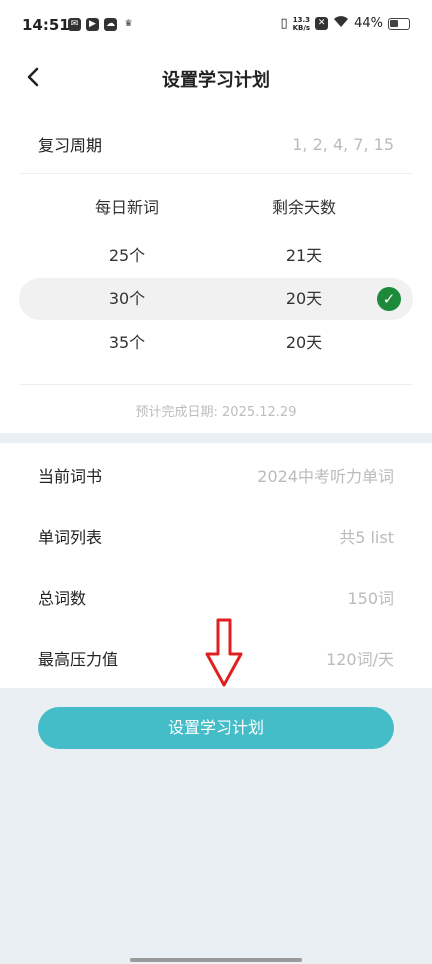 Image resolution: width=432 pixels, height=964 pixels. Describe the element at coordinates (101, 24) in the screenshot. I see `notification-icons: ✉ ▶ ☁ ♛` at that location.